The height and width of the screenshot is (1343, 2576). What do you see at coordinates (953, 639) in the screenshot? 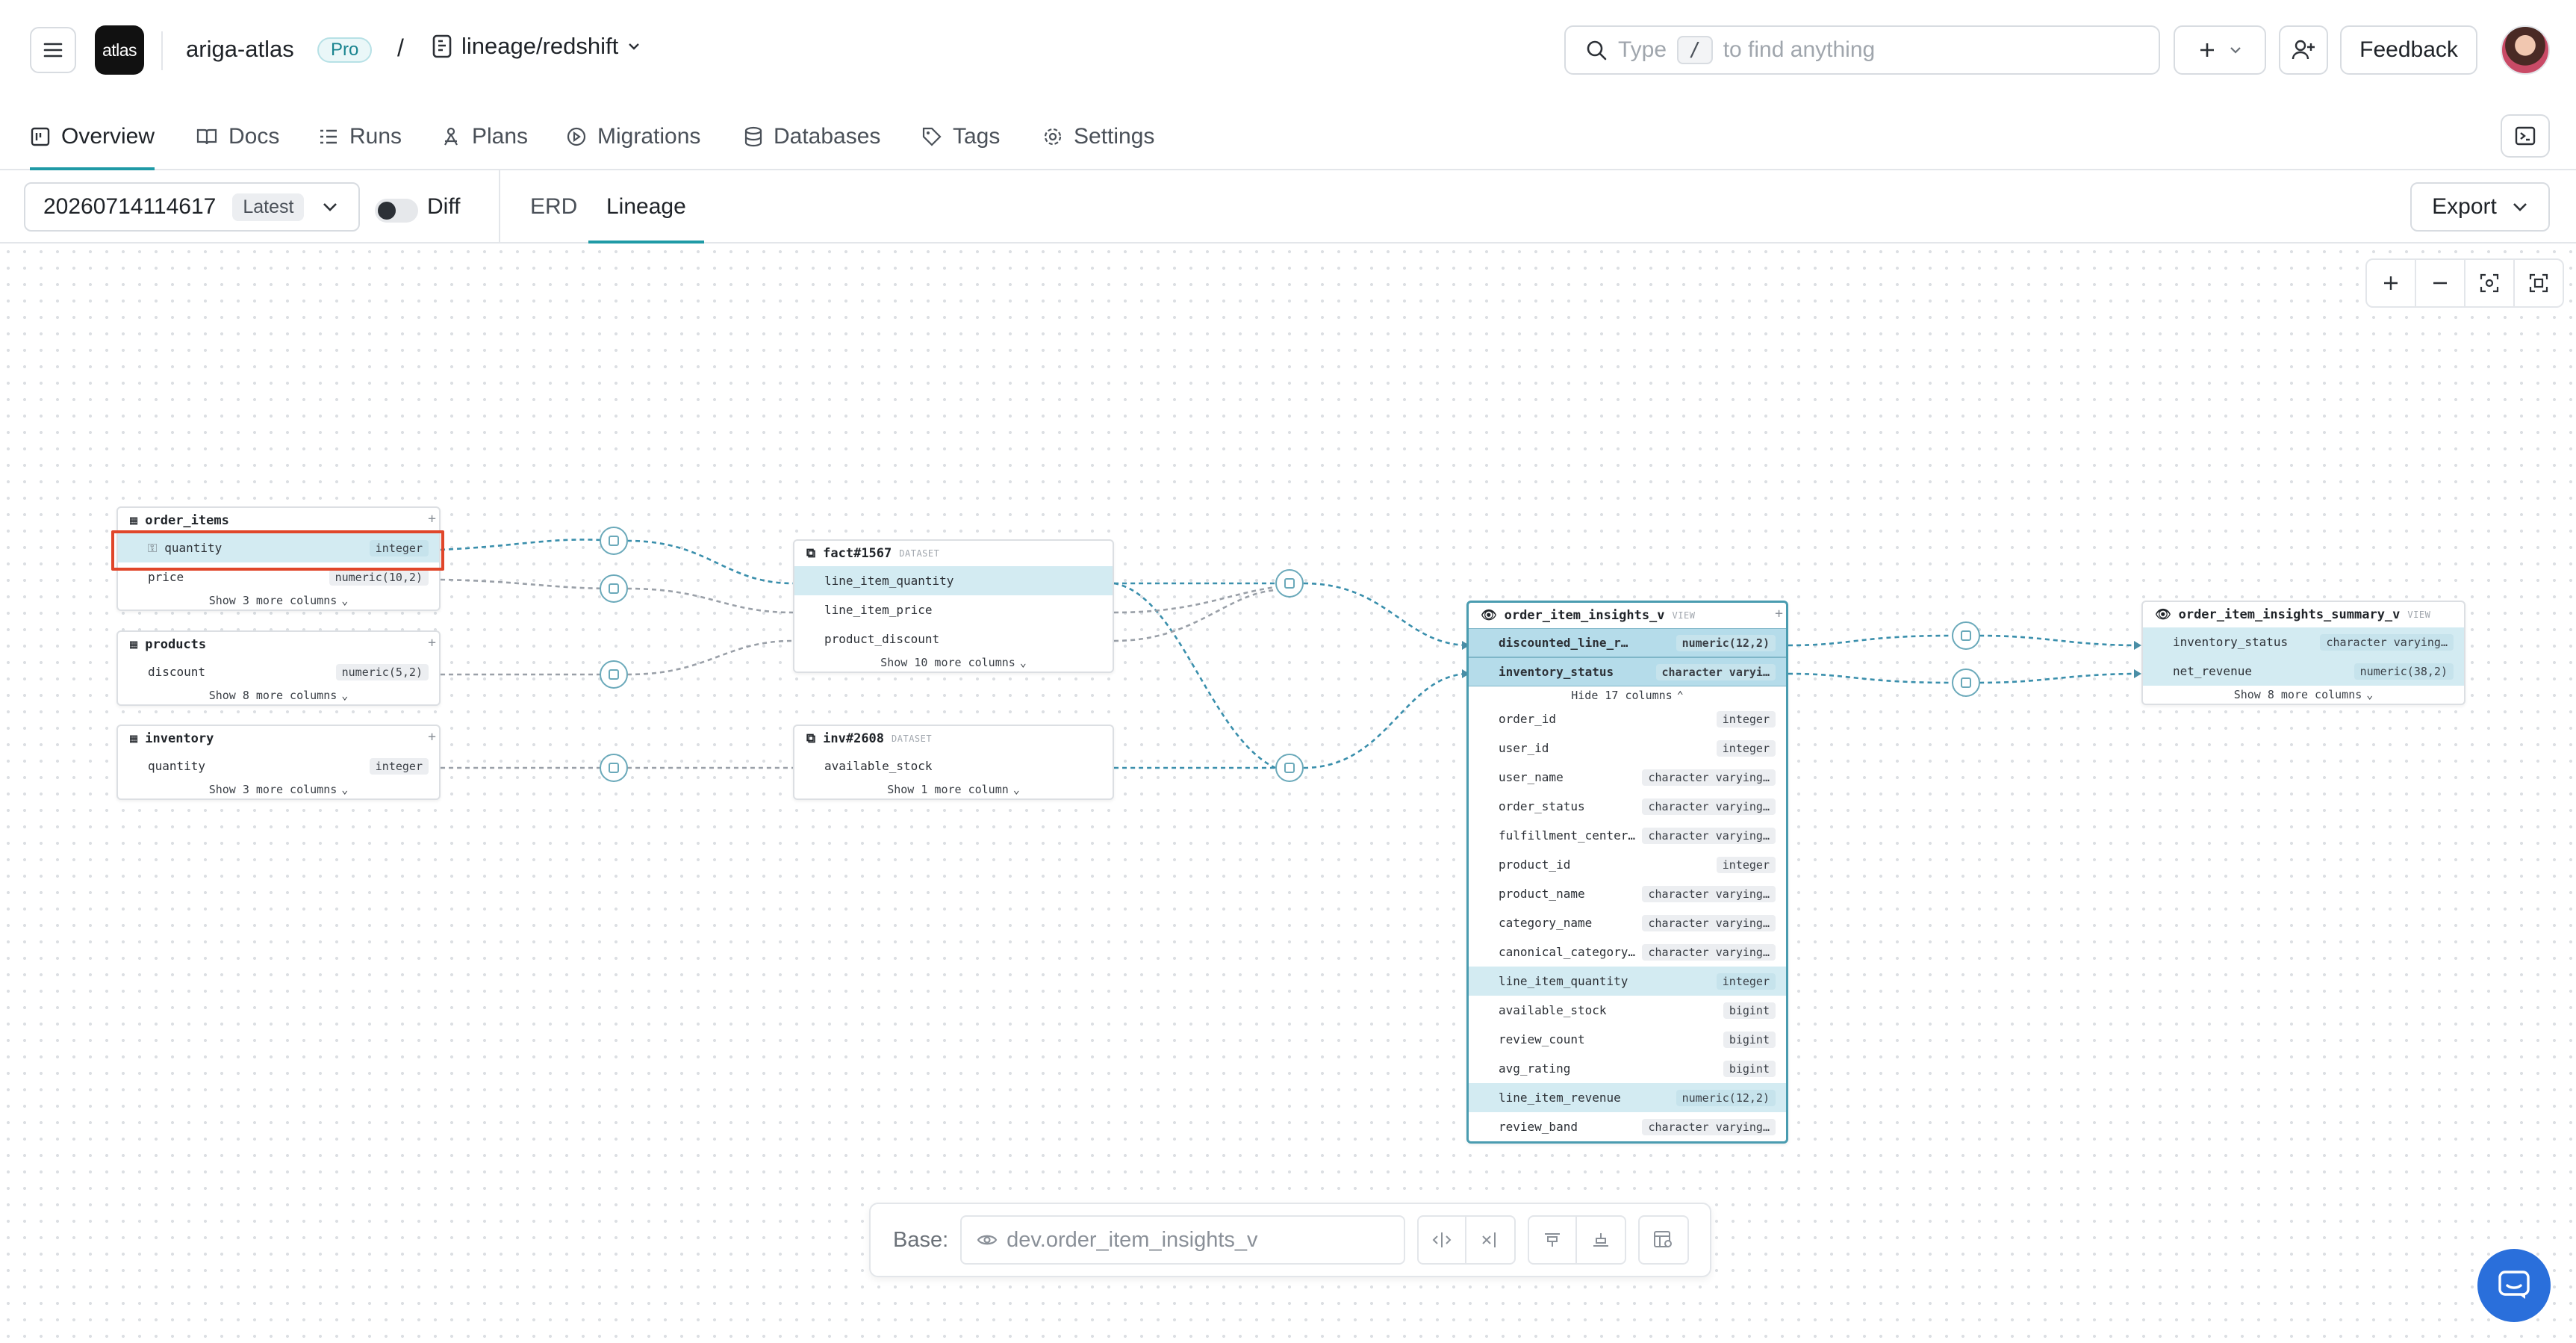
I see `column-row: product_discount` at bounding box center [953, 639].